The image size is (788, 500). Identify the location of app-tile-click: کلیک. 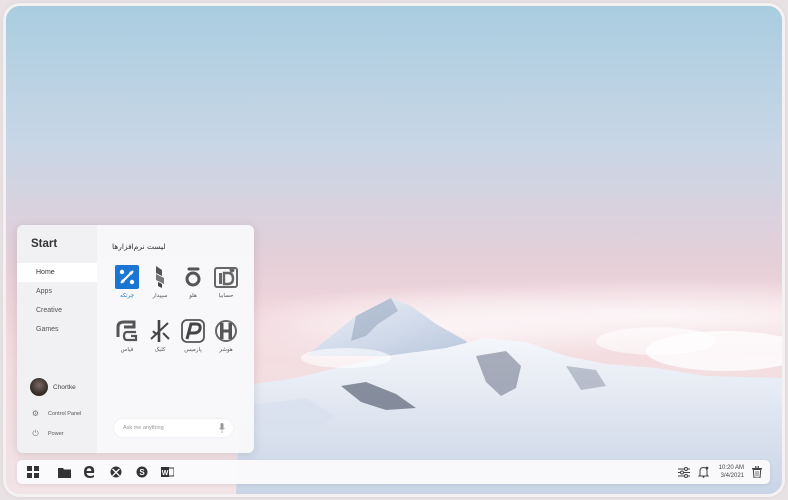
(160, 336).